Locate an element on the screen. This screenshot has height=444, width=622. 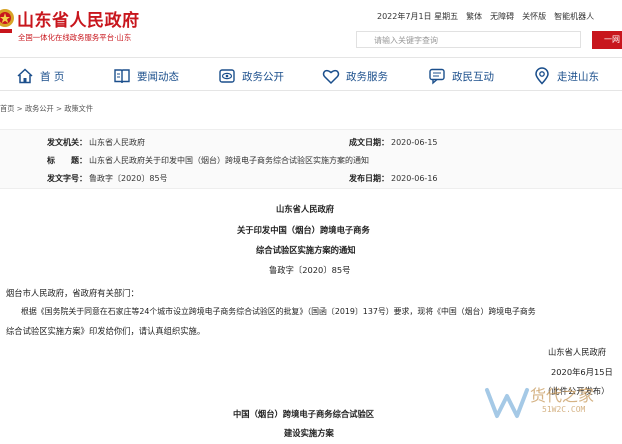
site-slogan: 全国一体化在线政务服务平台·山东 is located at coordinates (75, 37).